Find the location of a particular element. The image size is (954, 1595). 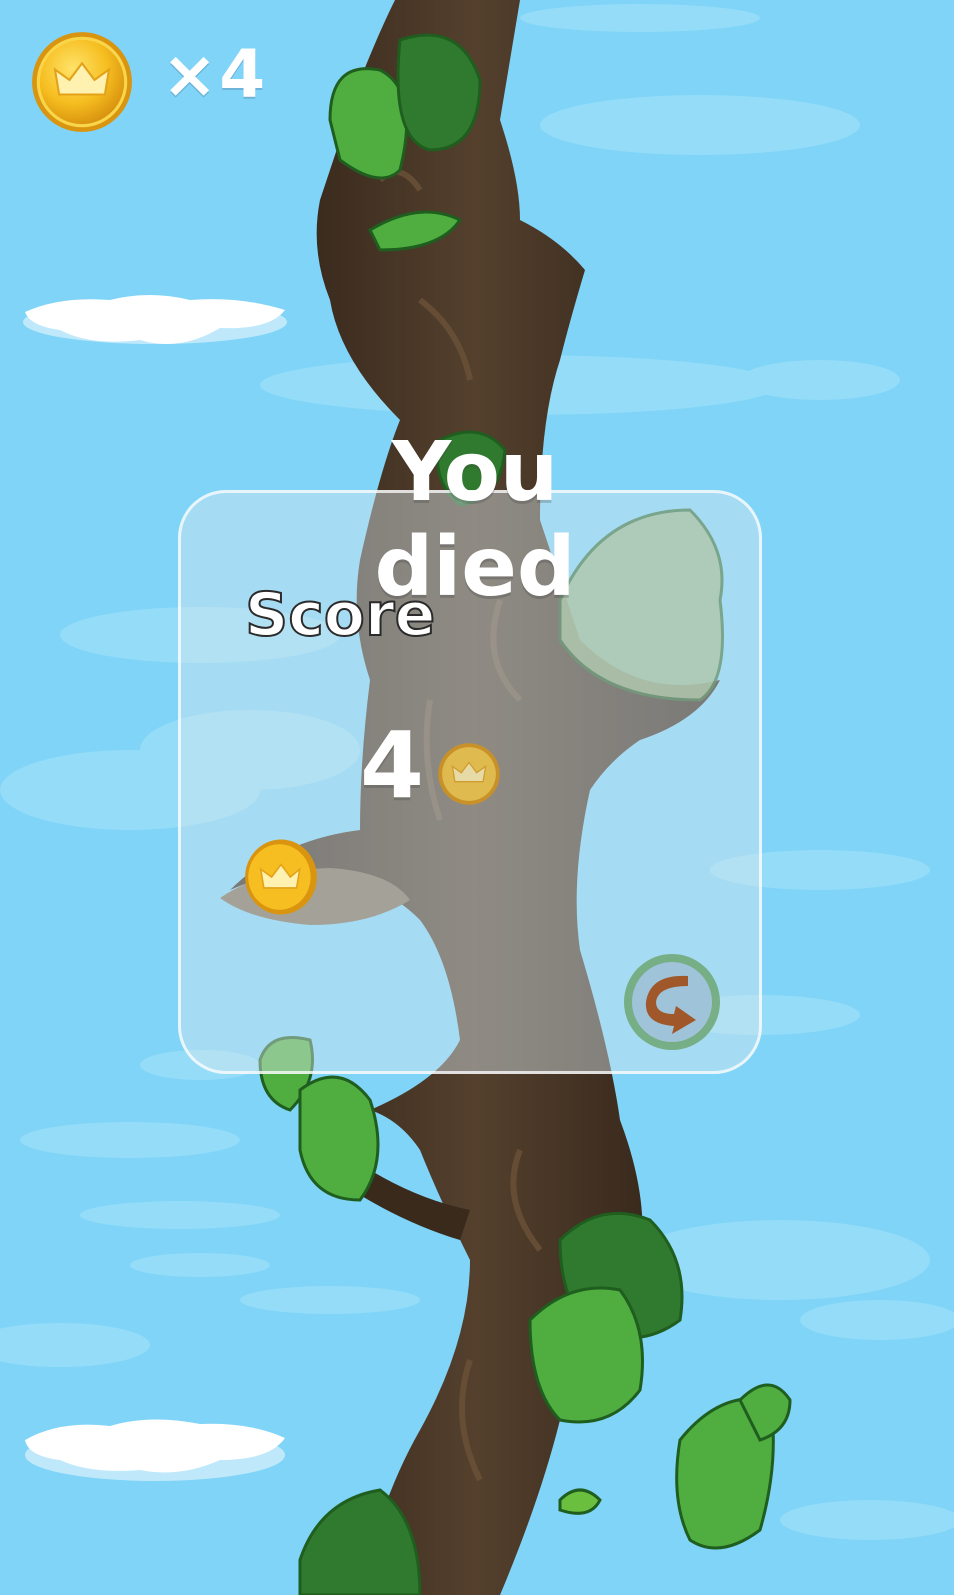

coin-count: ×4 is located at coordinates (215, 74).